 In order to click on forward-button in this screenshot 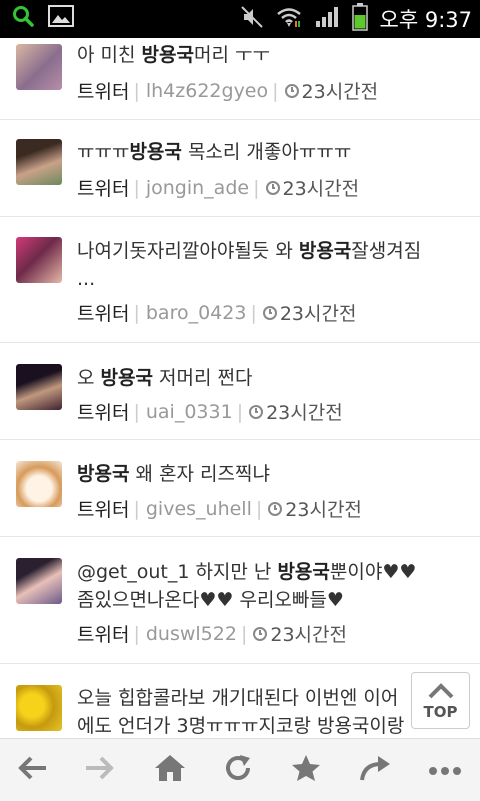, I will do `click(100, 770)`.